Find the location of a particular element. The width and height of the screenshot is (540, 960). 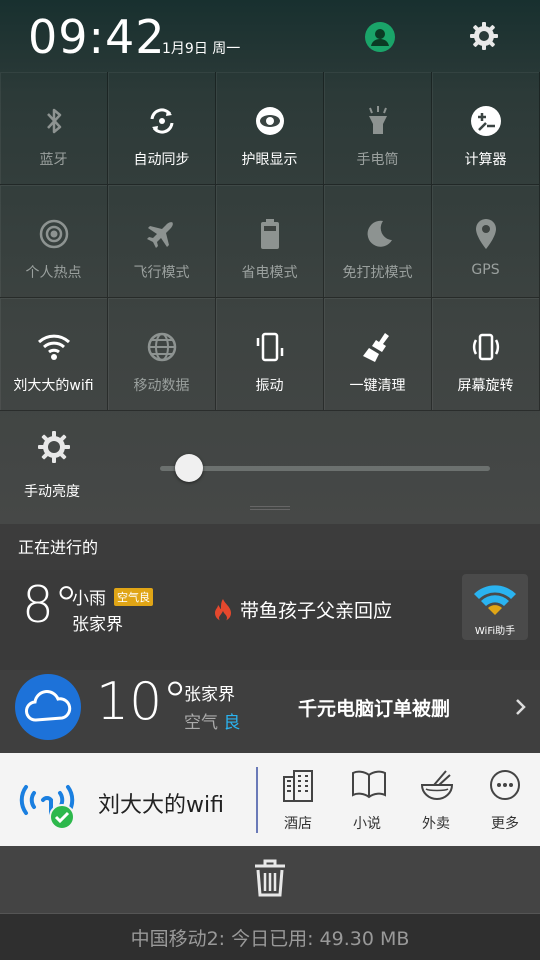

fire-icon is located at coordinates (223, 610).